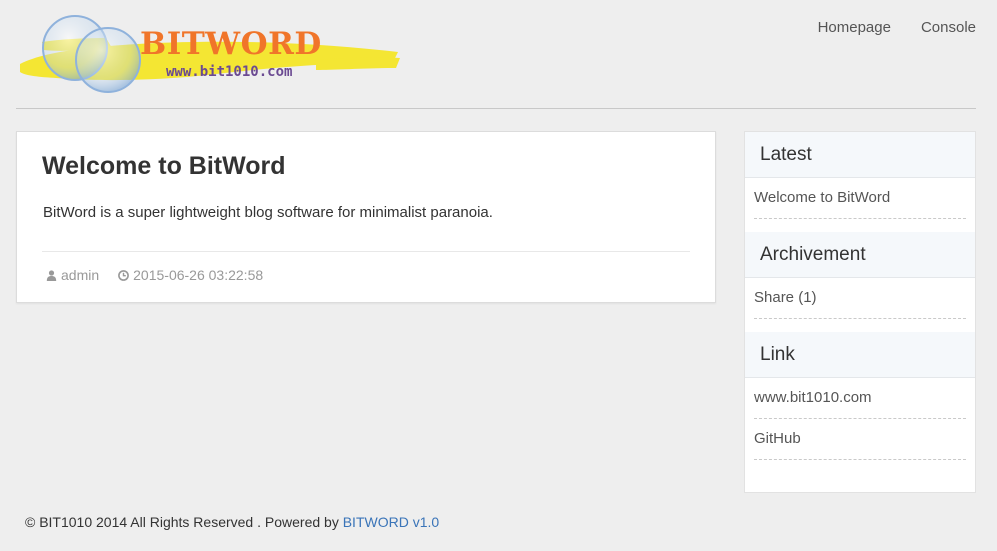  I want to click on latest-list: Welcome to BitWord, so click(860, 198).